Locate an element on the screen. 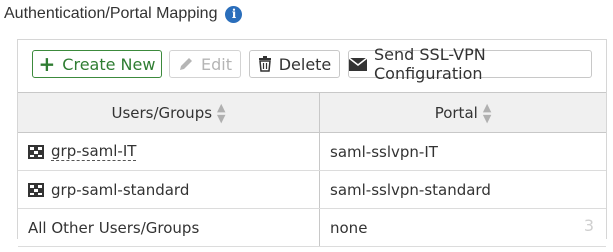 This screenshot has width=613, height=252. table-row: All Other Users/Groups none is located at coordinates (312, 228).